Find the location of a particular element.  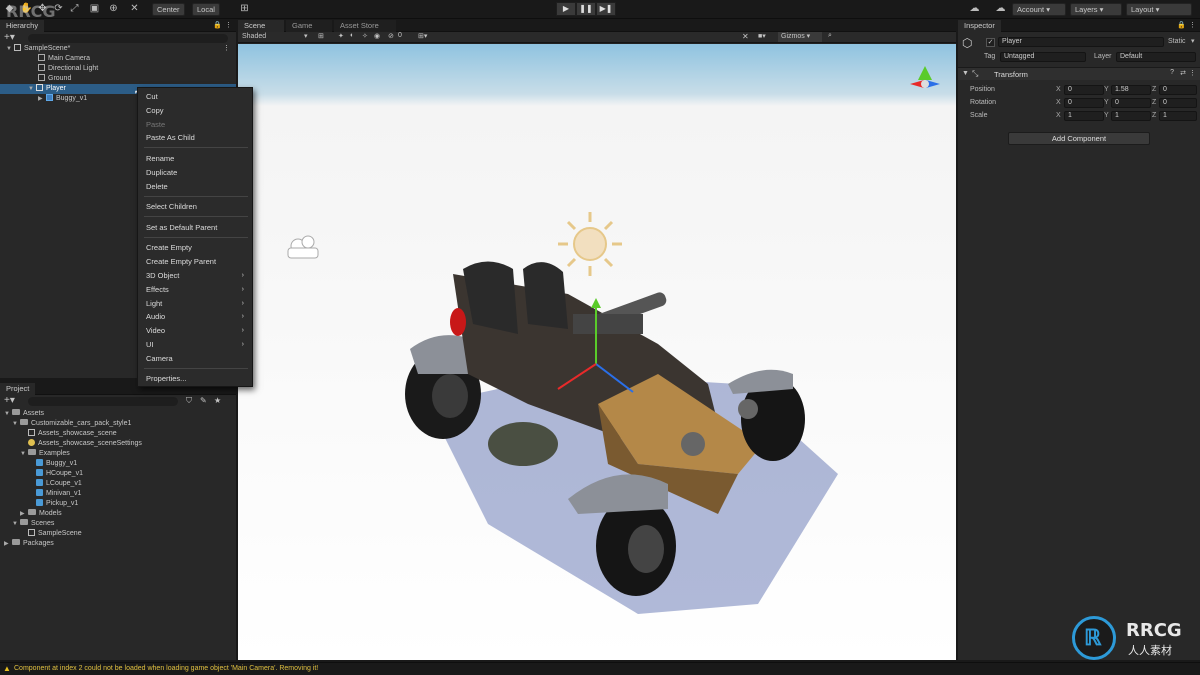

menu-item-paste: Paste is located at coordinates (195, 125).